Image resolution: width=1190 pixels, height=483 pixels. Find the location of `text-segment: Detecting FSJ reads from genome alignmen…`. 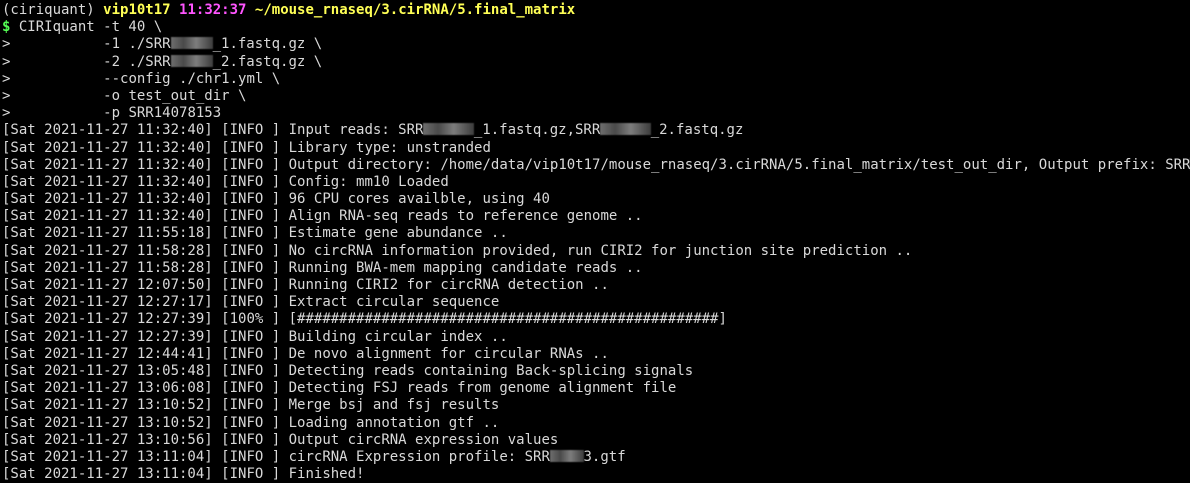

text-segment: Detecting FSJ reads from genome alignmen… is located at coordinates (482, 388).